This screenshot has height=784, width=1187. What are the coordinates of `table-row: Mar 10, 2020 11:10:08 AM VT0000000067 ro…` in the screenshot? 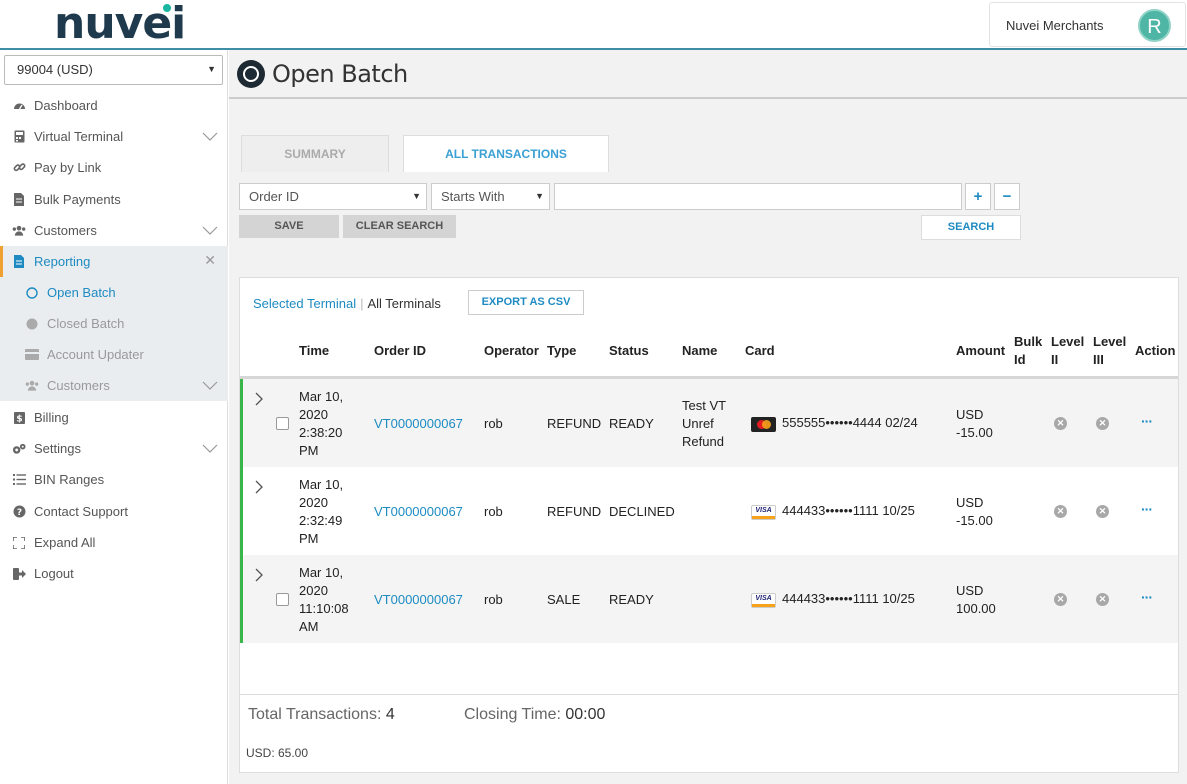 It's located at (709, 599).